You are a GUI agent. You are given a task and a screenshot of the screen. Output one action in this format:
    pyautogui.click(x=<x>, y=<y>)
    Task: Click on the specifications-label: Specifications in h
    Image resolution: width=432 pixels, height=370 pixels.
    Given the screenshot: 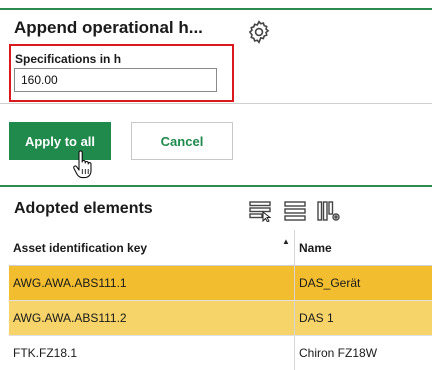 What is the action you would take?
    pyautogui.click(x=68, y=59)
    